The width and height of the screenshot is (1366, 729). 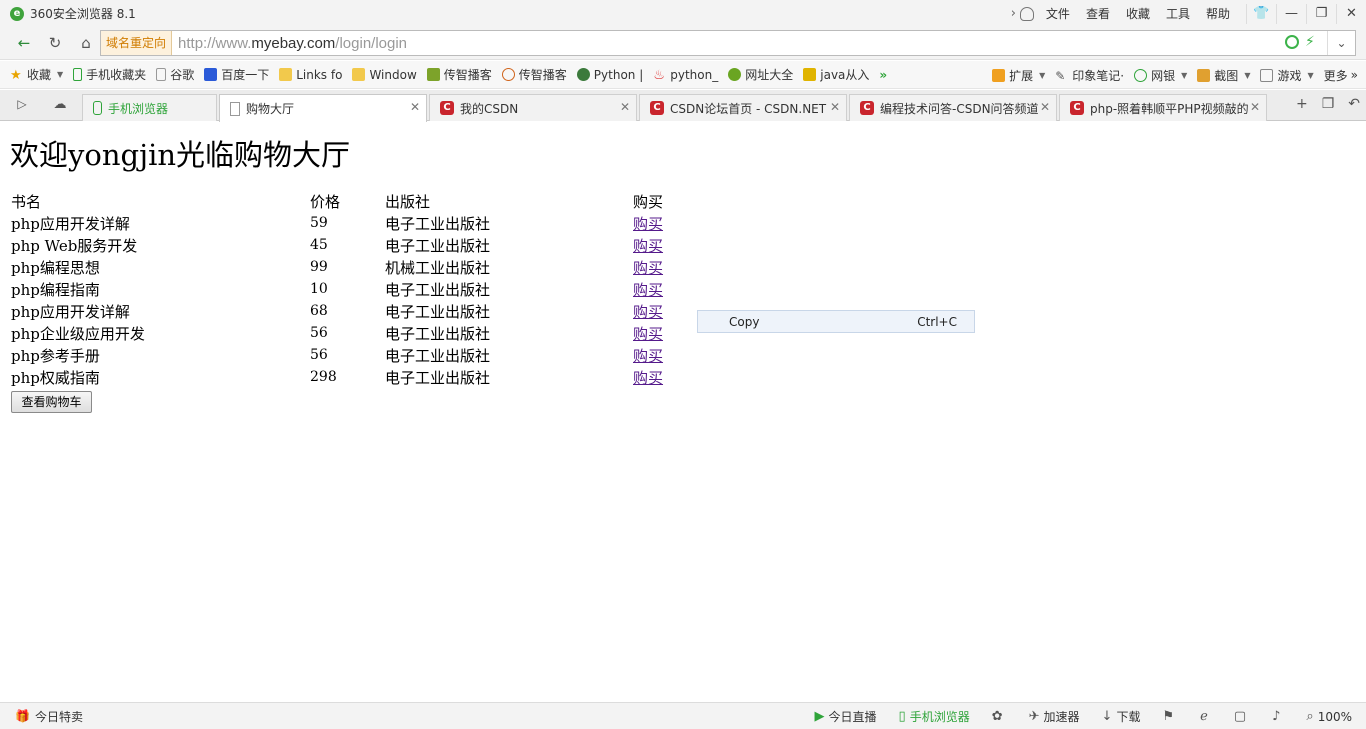 I want to click on redirect-badge: 域名重定向, so click(x=137, y=43).